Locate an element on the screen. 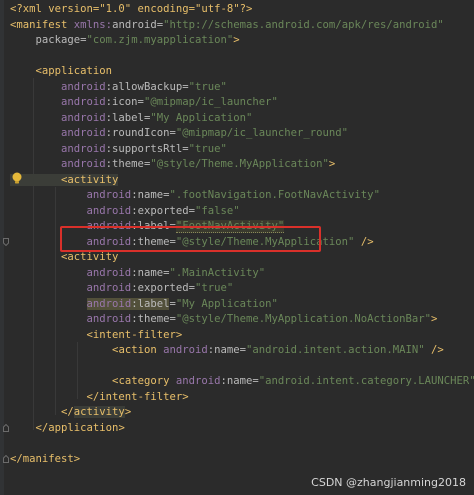 The width and height of the screenshot is (474, 495). watermark: CSDN @zhangjianming2018 is located at coordinates (388, 482).